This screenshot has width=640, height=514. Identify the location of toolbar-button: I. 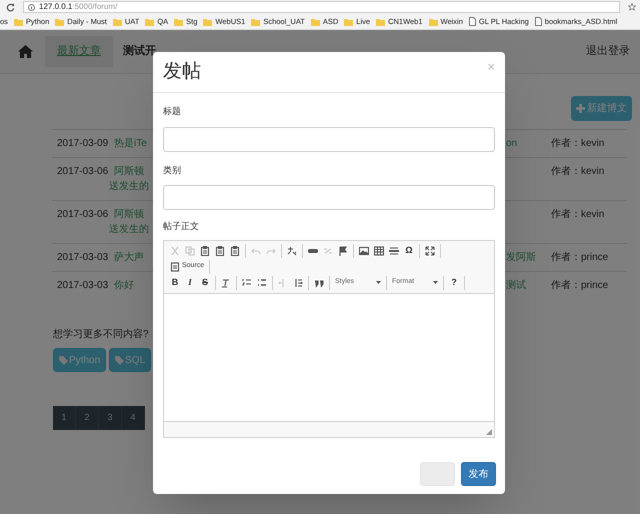
(190, 283).